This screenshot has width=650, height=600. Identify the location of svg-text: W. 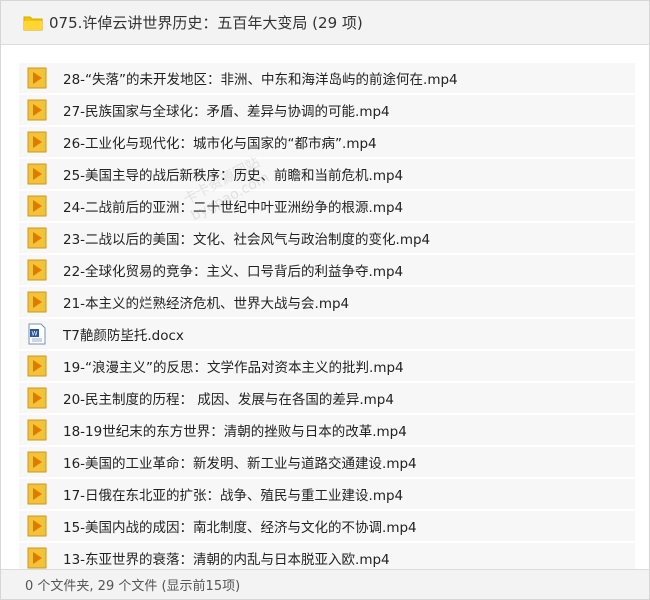
(35, 334).